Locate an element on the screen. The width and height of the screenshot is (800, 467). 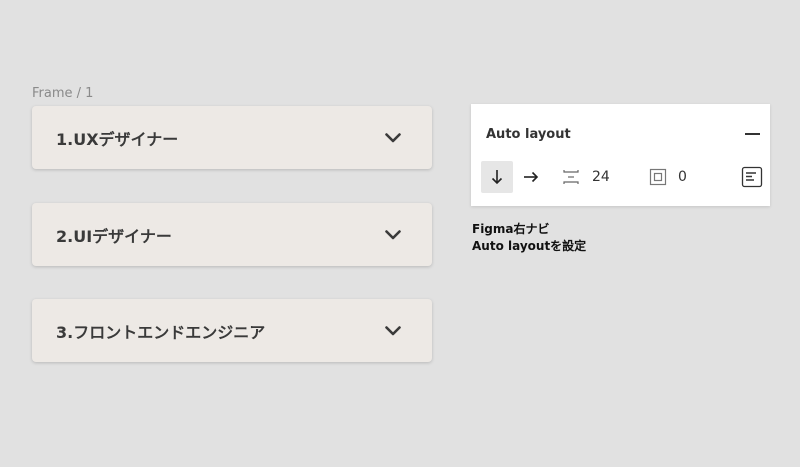
accordion-item-ux-designer: 1.UXデザイナー is located at coordinates (232, 137).